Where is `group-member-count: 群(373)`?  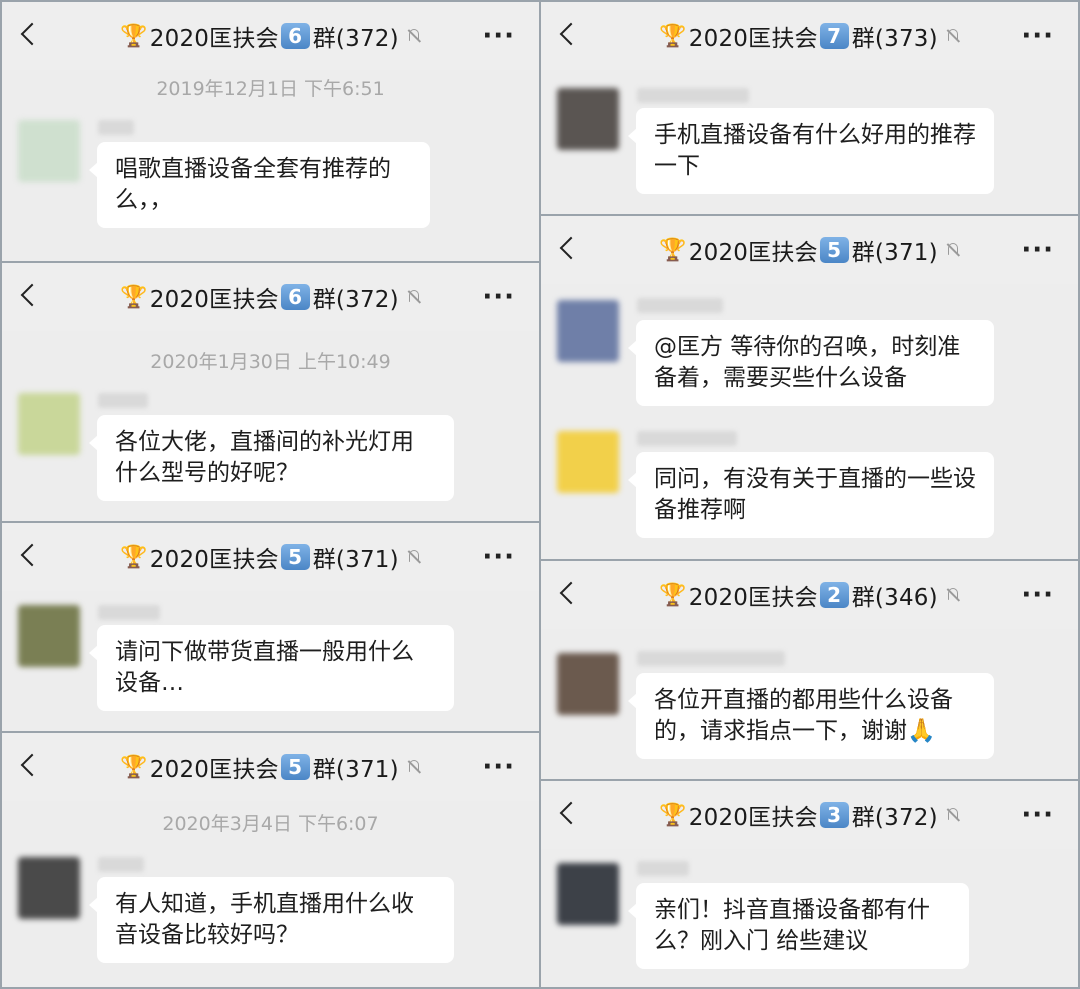
group-member-count: 群(373) is located at coordinates (894, 39).